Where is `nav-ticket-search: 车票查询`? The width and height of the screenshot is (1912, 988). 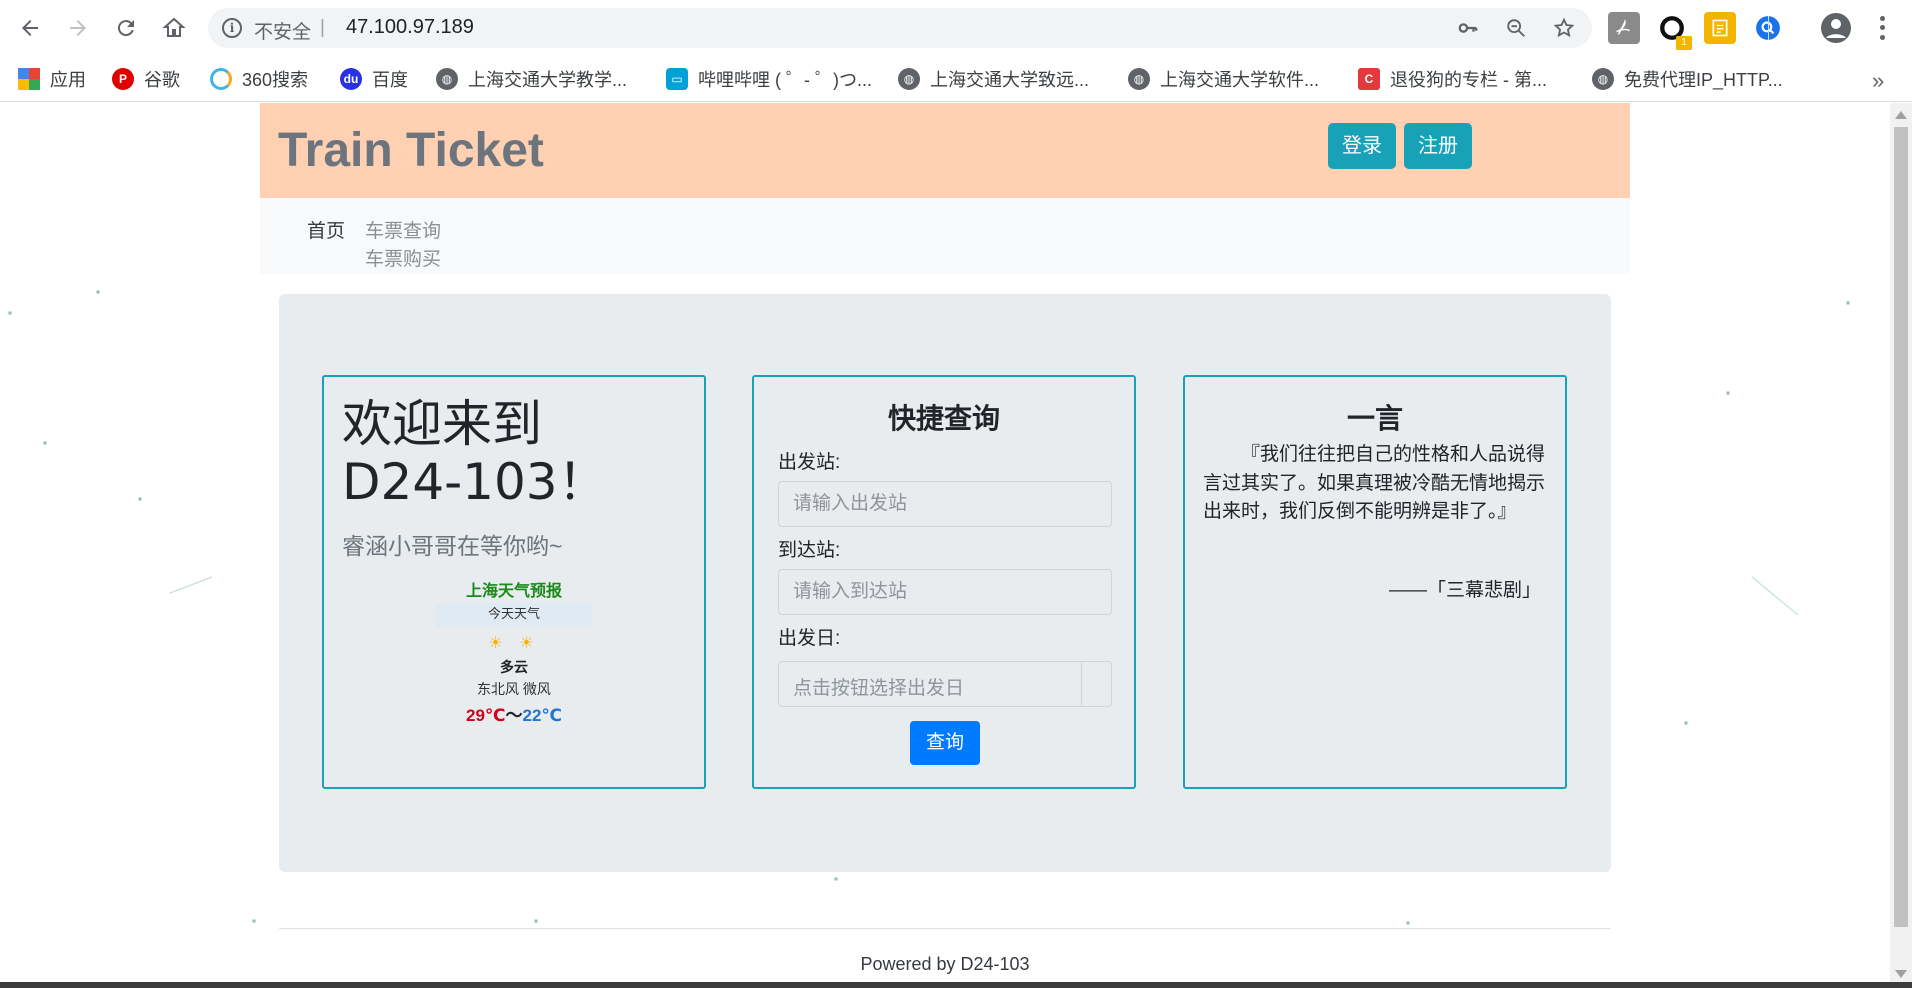 nav-ticket-search: 车票查询 is located at coordinates (403, 229).